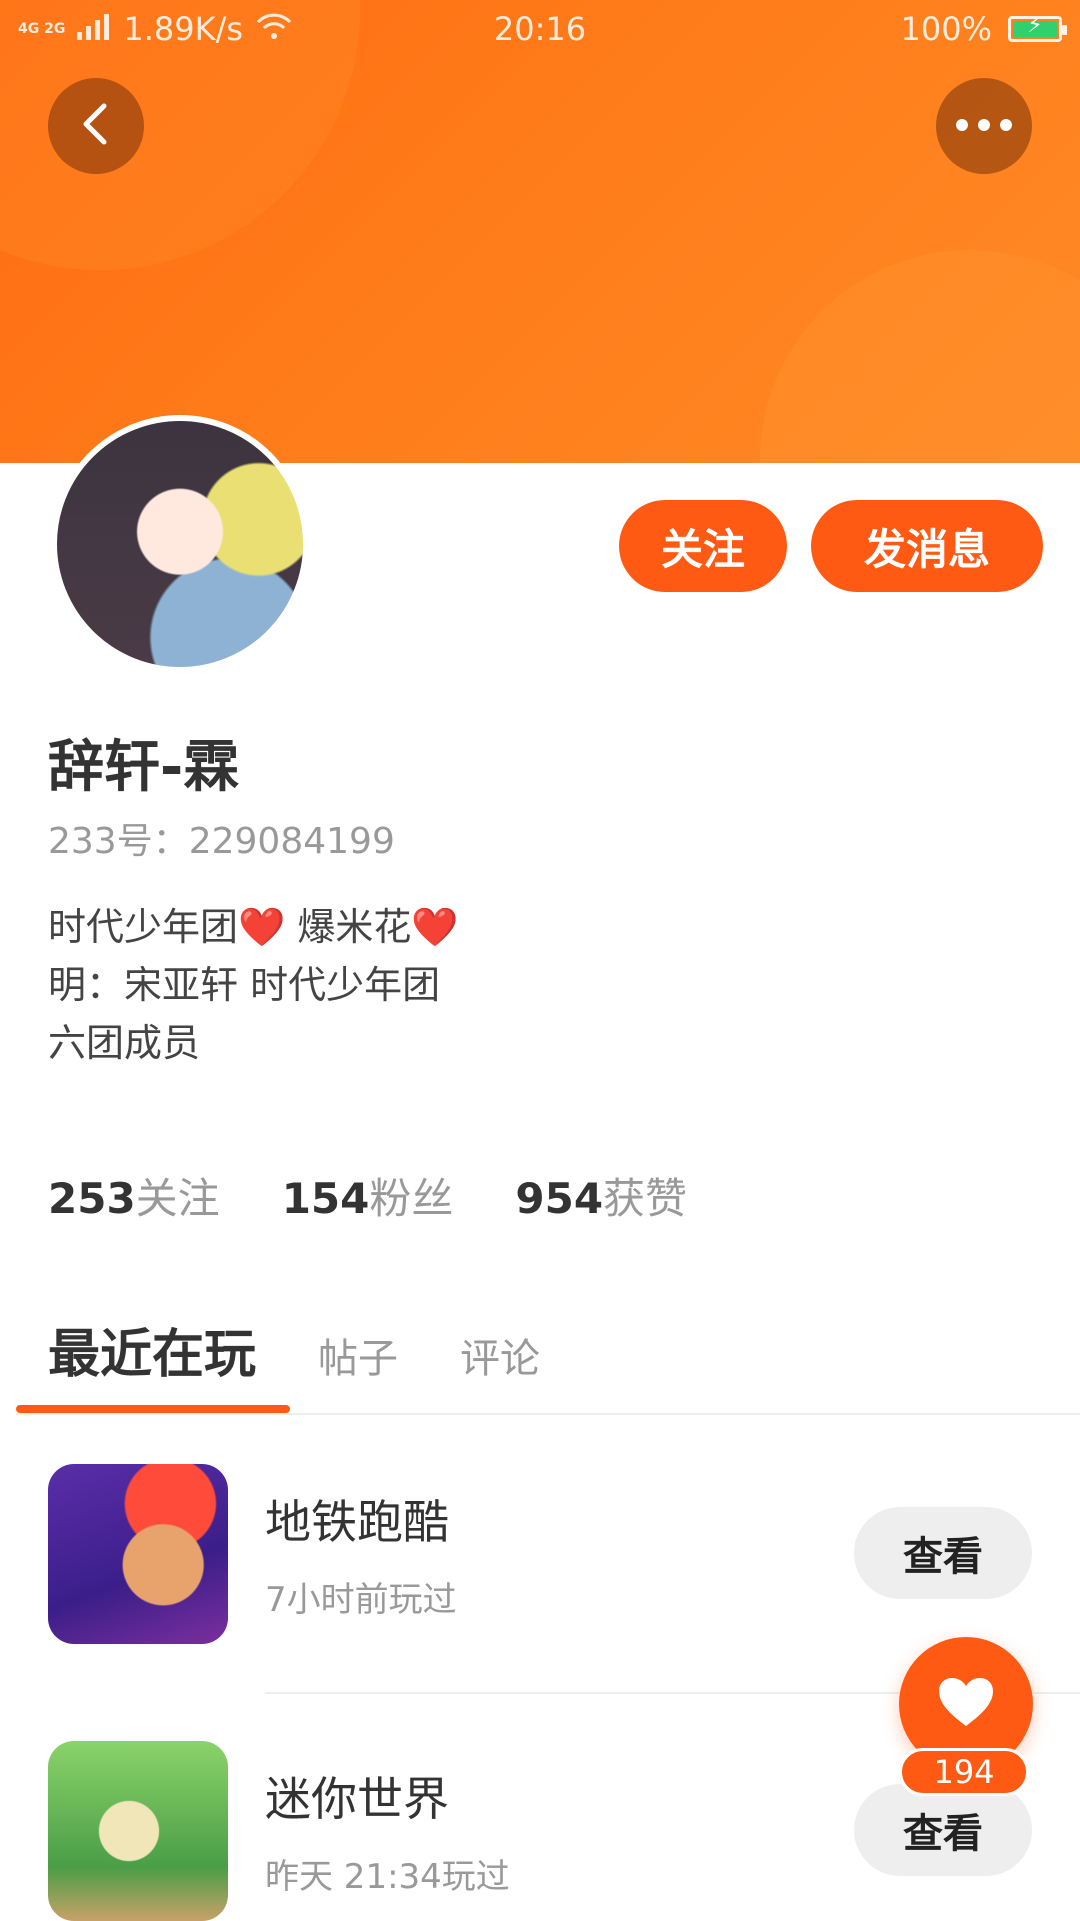  Describe the element at coordinates (357, 1799) in the screenshot. I see `game-title: 迷你世界` at that location.